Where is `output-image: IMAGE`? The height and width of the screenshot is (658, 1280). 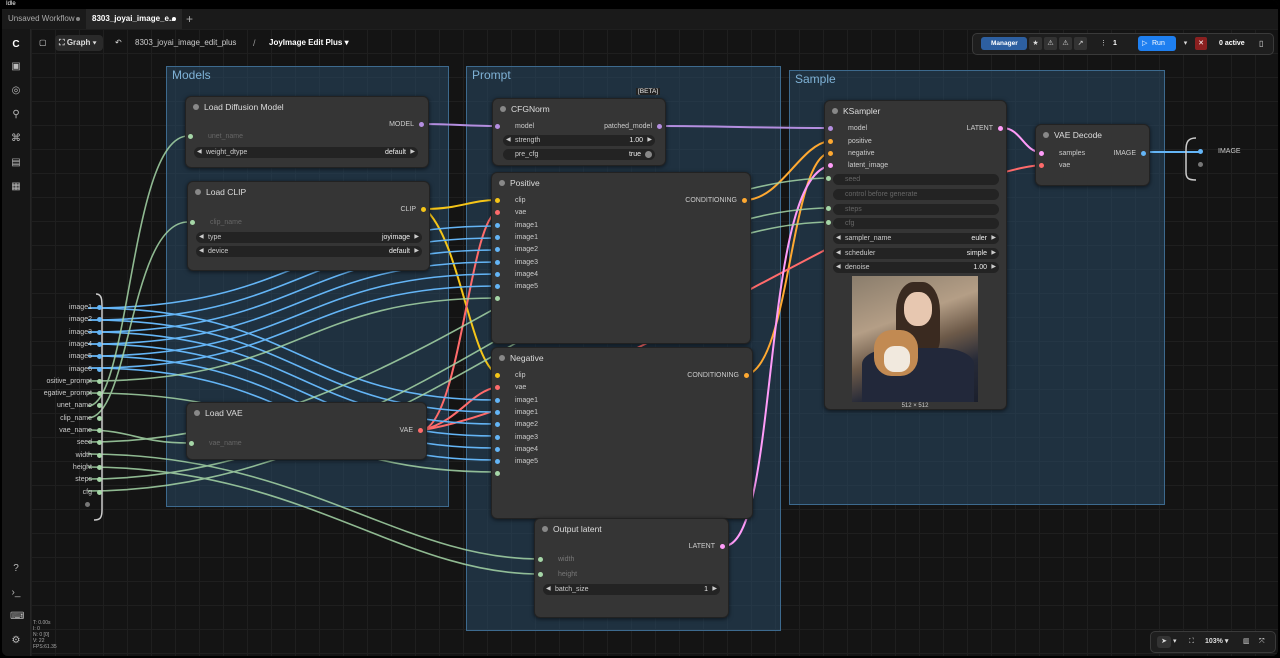
output-image: IMAGE is located at coordinates (1129, 154).